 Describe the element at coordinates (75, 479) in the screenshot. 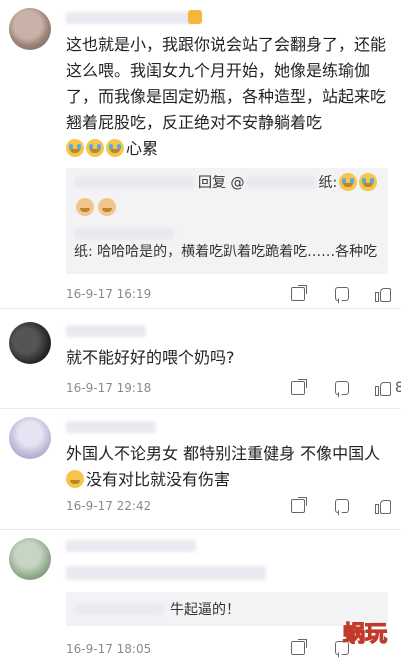

I see `thinking-emoji-icon` at that location.